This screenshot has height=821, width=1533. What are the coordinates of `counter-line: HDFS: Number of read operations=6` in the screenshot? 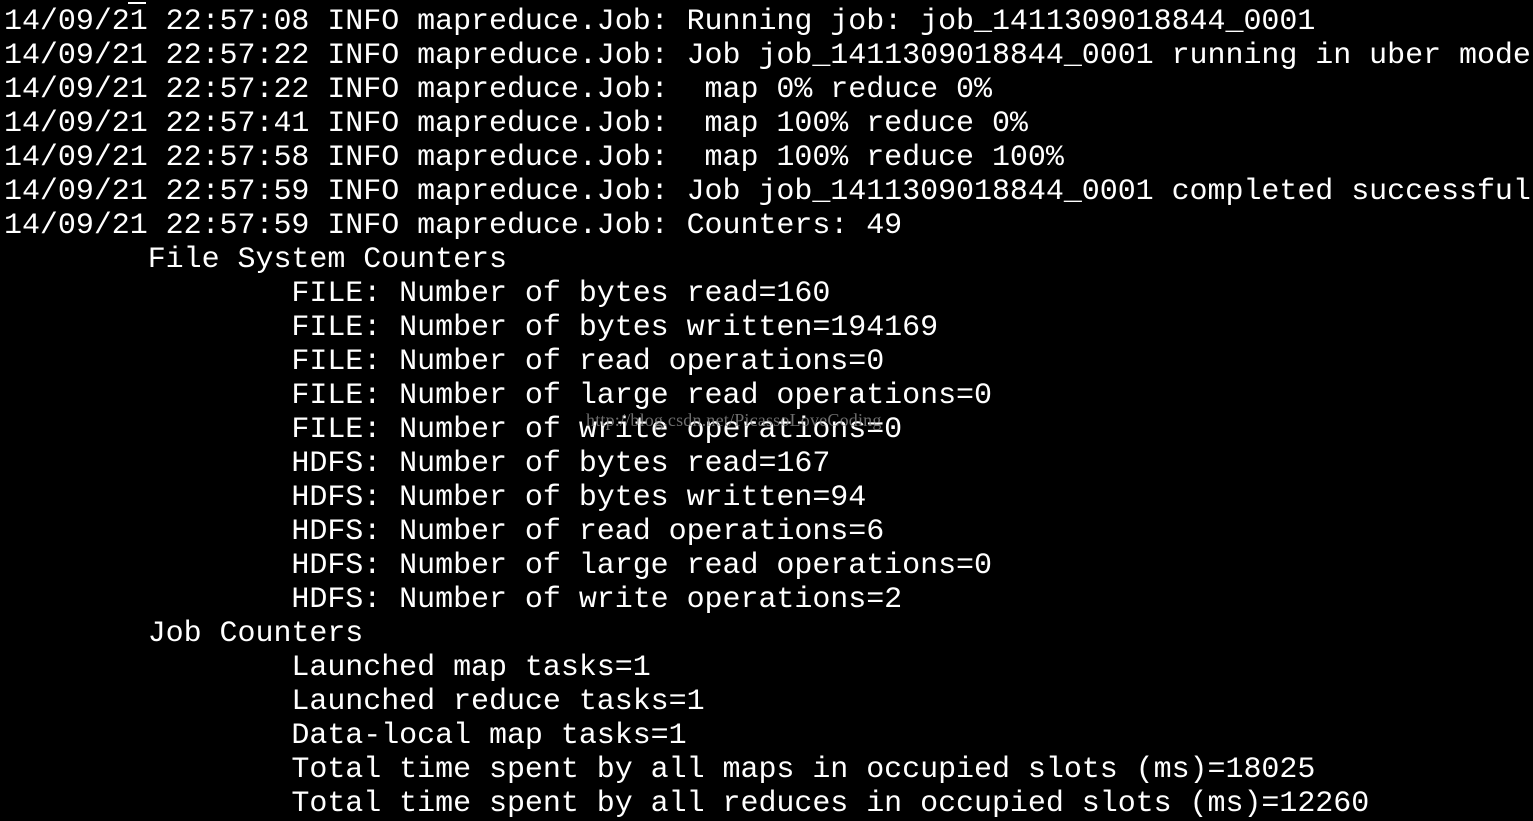 It's located at (444, 532).